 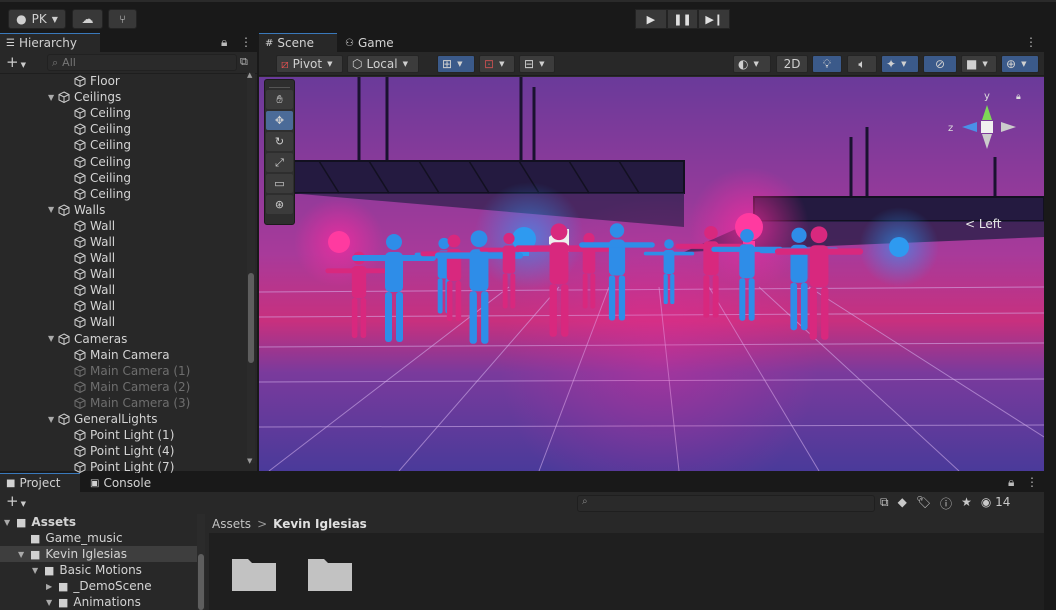 What do you see at coordinates (1020, 64) in the screenshot?
I see `gizmos-dropdown: ⊕ ▼` at bounding box center [1020, 64].